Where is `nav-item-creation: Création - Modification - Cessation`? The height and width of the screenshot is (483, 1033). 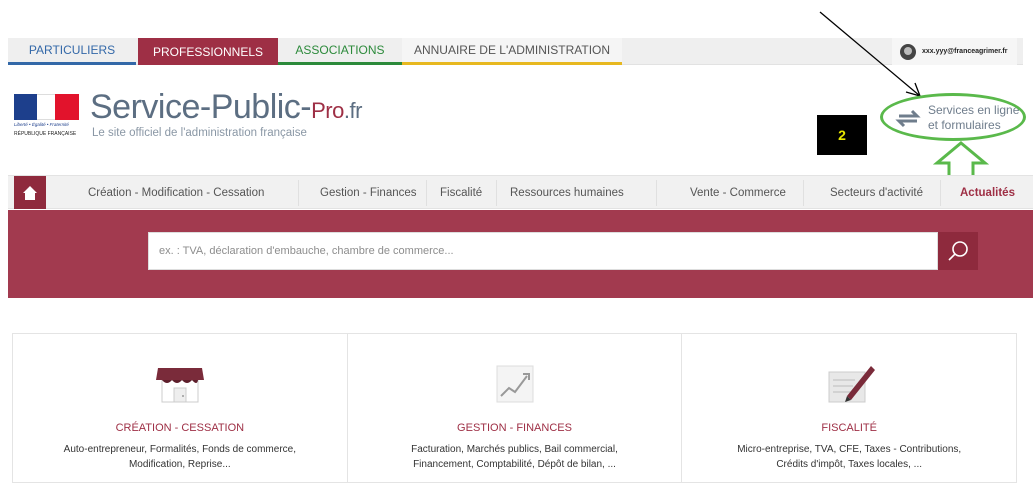 nav-item-creation: Création - Modification - Cessation is located at coordinates (176, 192).